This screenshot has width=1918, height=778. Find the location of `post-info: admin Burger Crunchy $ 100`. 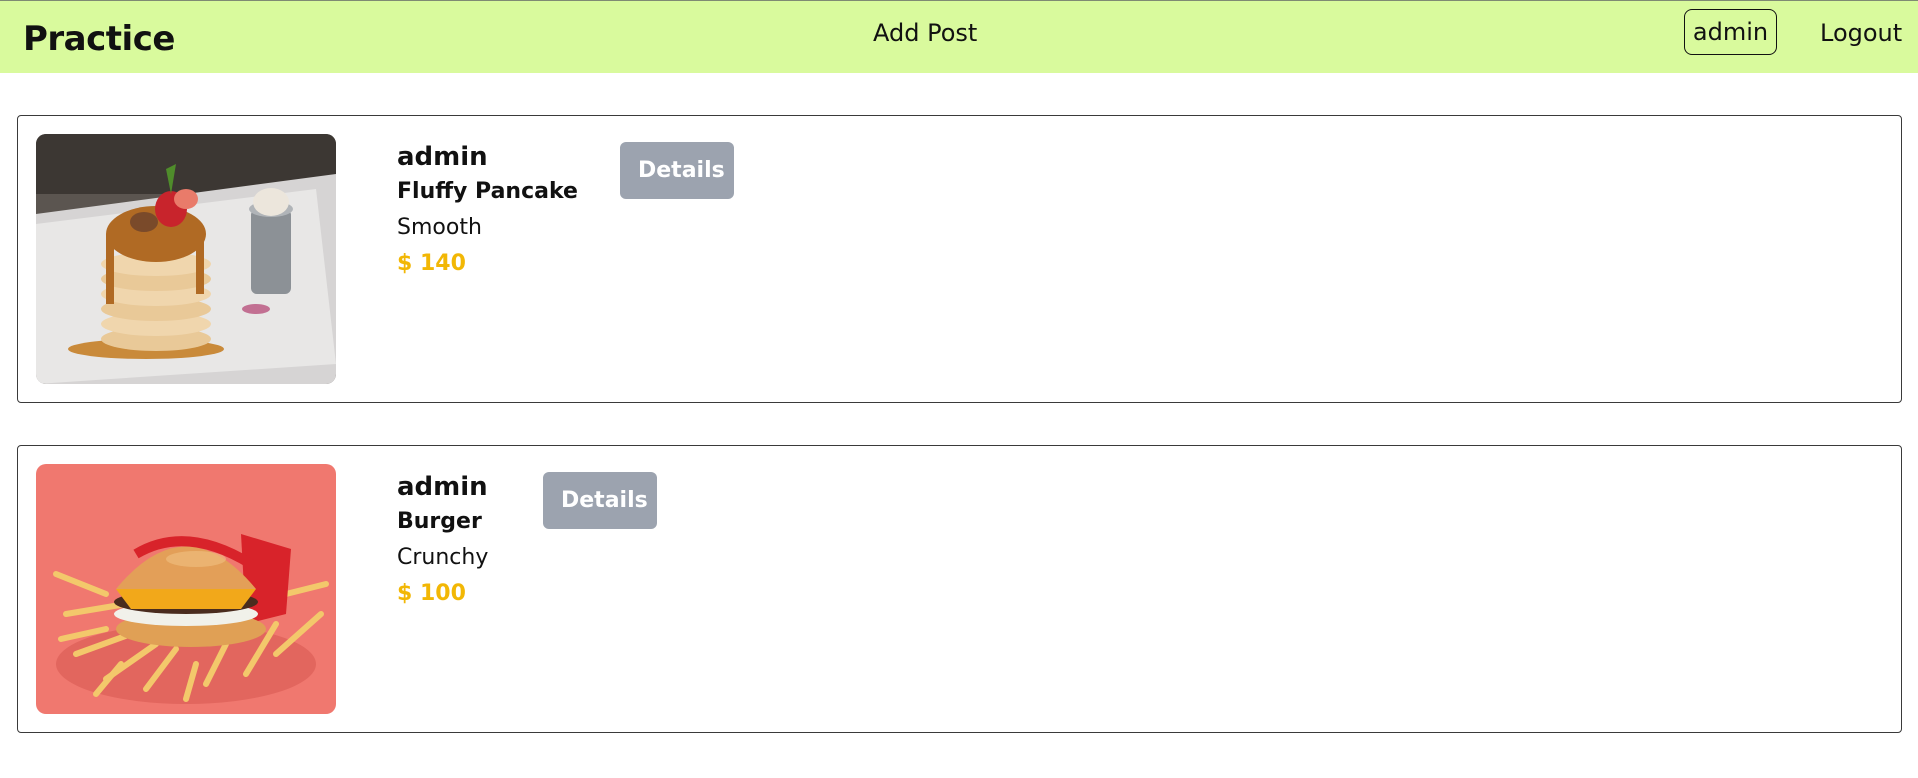

post-info: admin Burger Crunchy $ 100 is located at coordinates (442, 541).